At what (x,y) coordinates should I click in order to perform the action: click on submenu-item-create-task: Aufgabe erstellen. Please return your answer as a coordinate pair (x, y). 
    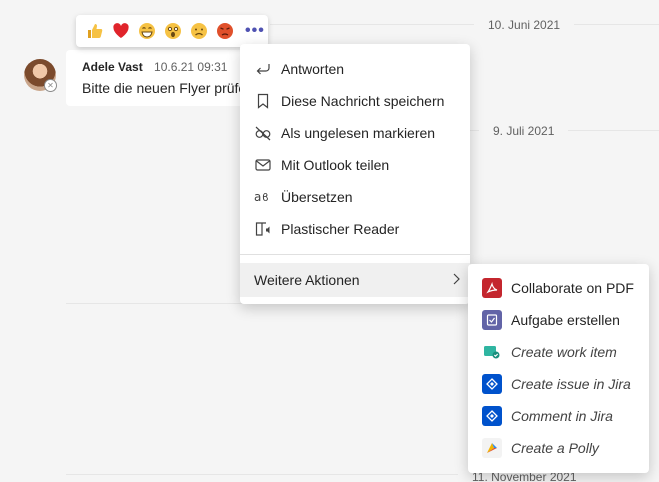
    Looking at the image, I should click on (558, 320).